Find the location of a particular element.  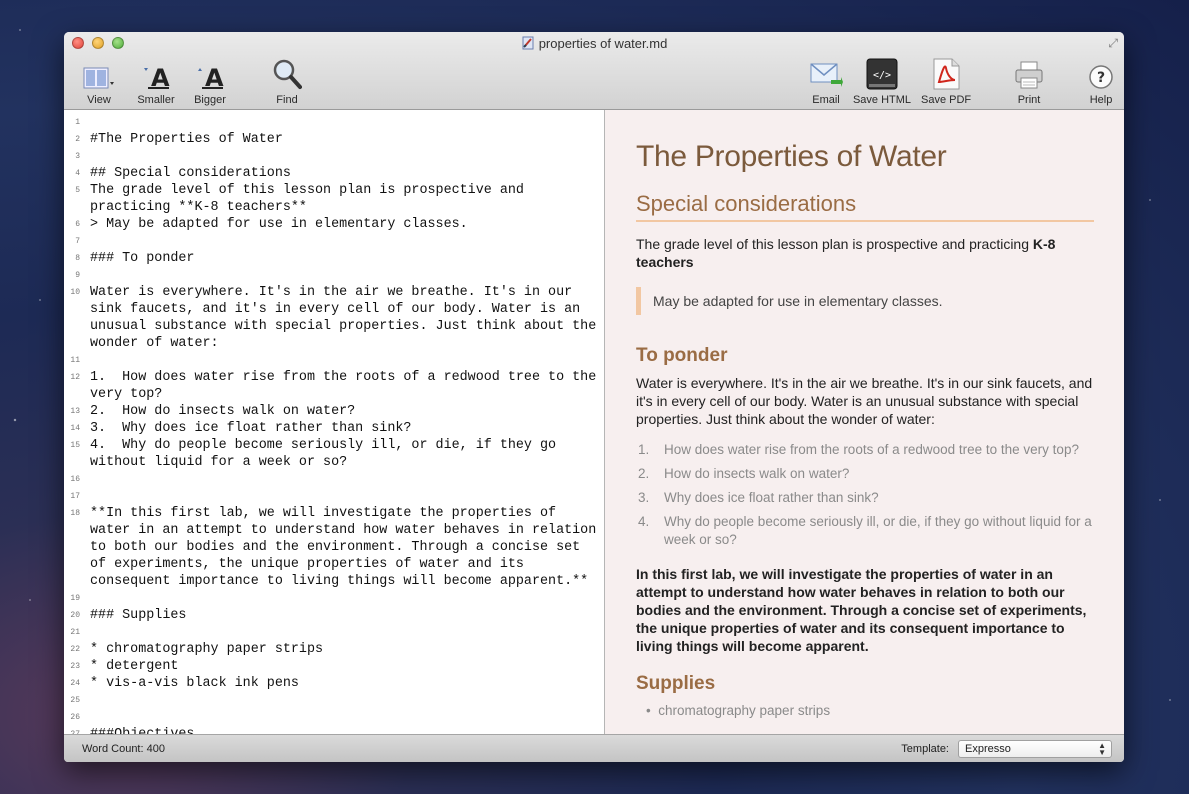

email-label: Email is located at coordinates (826, 100).